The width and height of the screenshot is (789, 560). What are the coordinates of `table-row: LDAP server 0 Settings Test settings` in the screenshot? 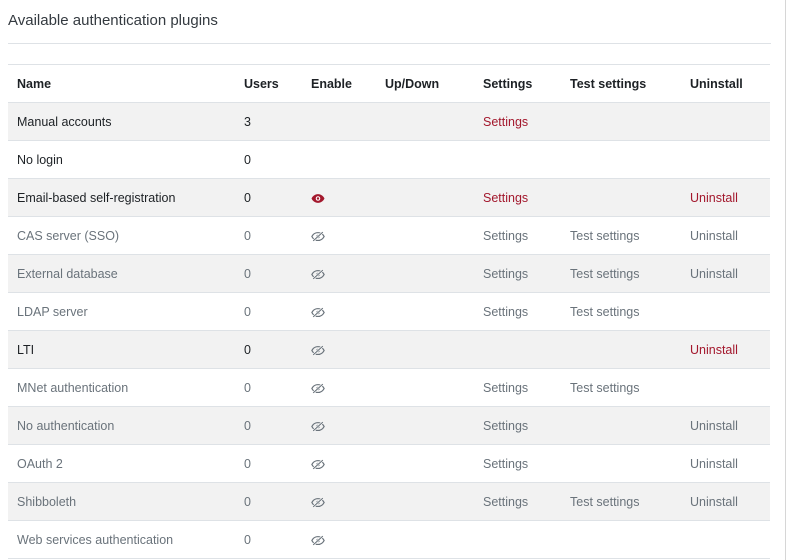 It's located at (389, 311).